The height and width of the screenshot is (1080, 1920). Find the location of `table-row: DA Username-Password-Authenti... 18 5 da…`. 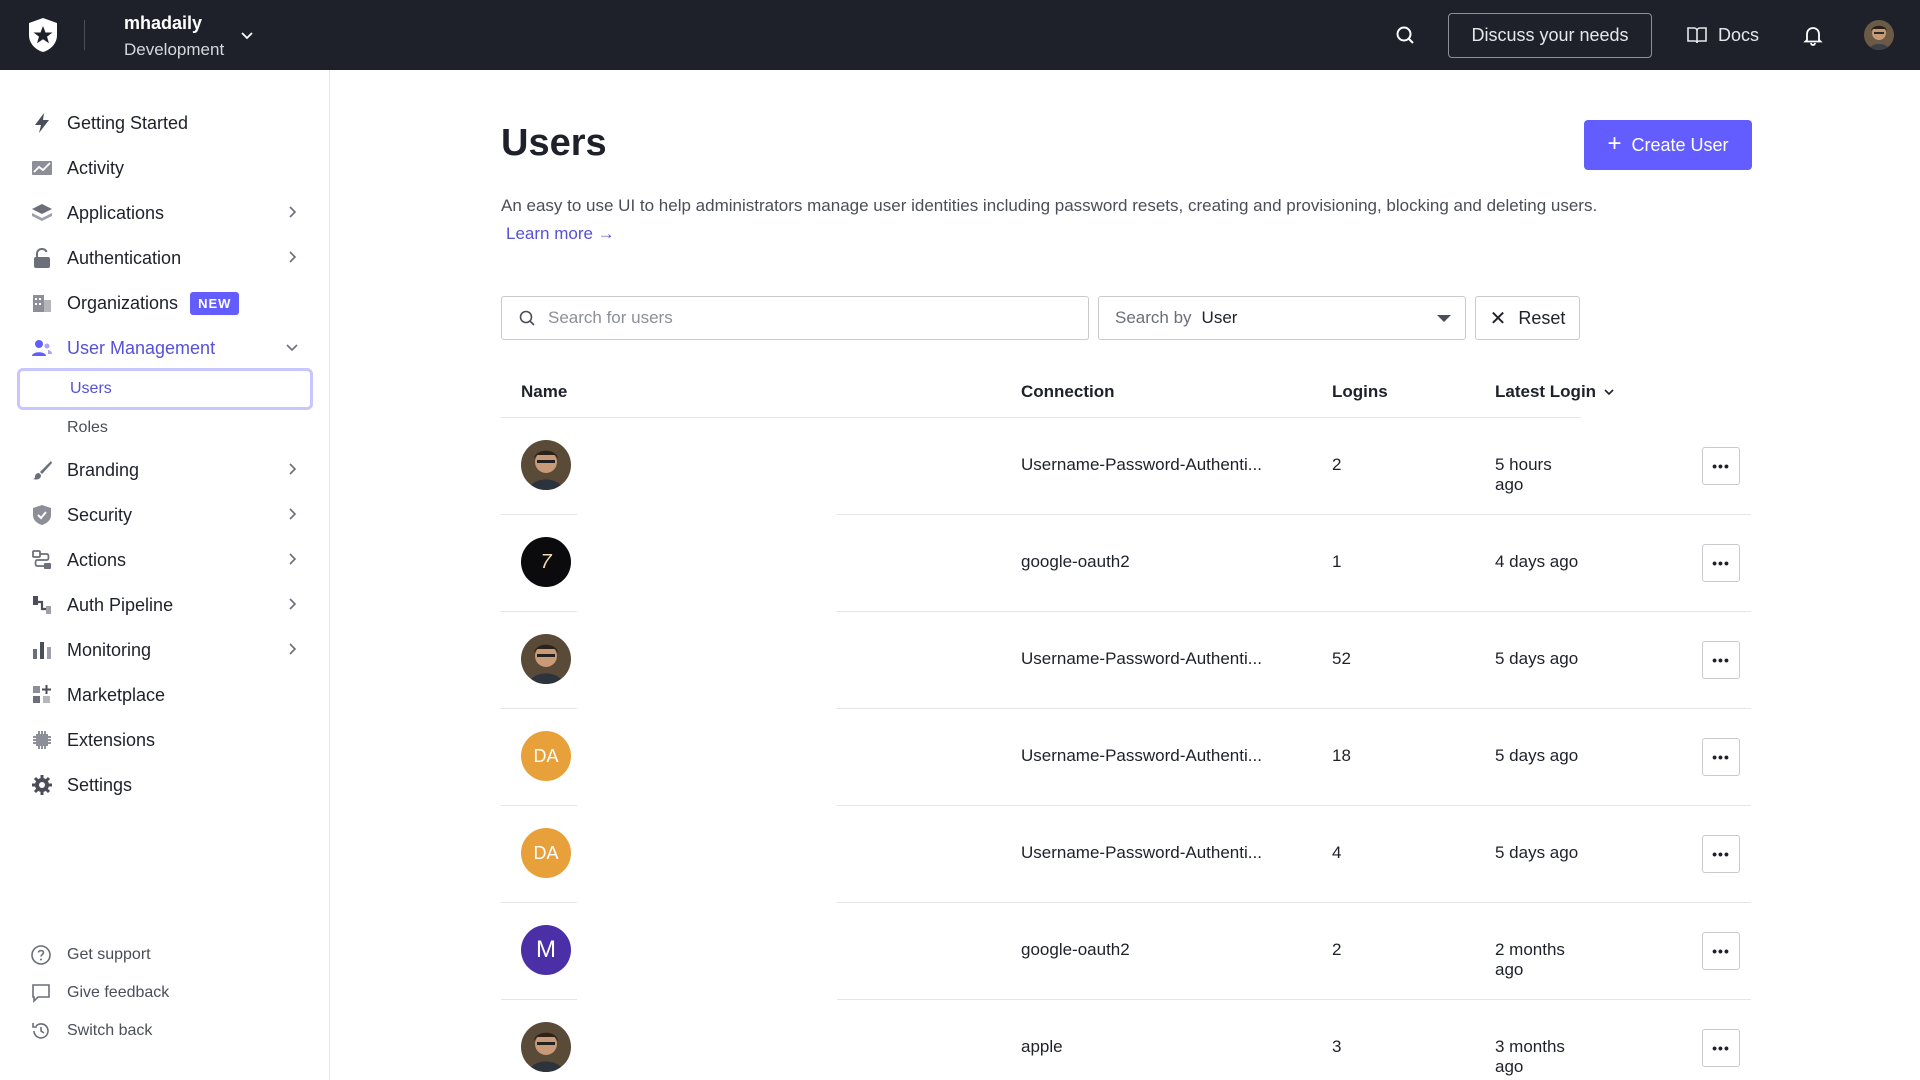

table-row: DA Username-Password-Authenti... 18 5 da… is located at coordinates (1126, 757).